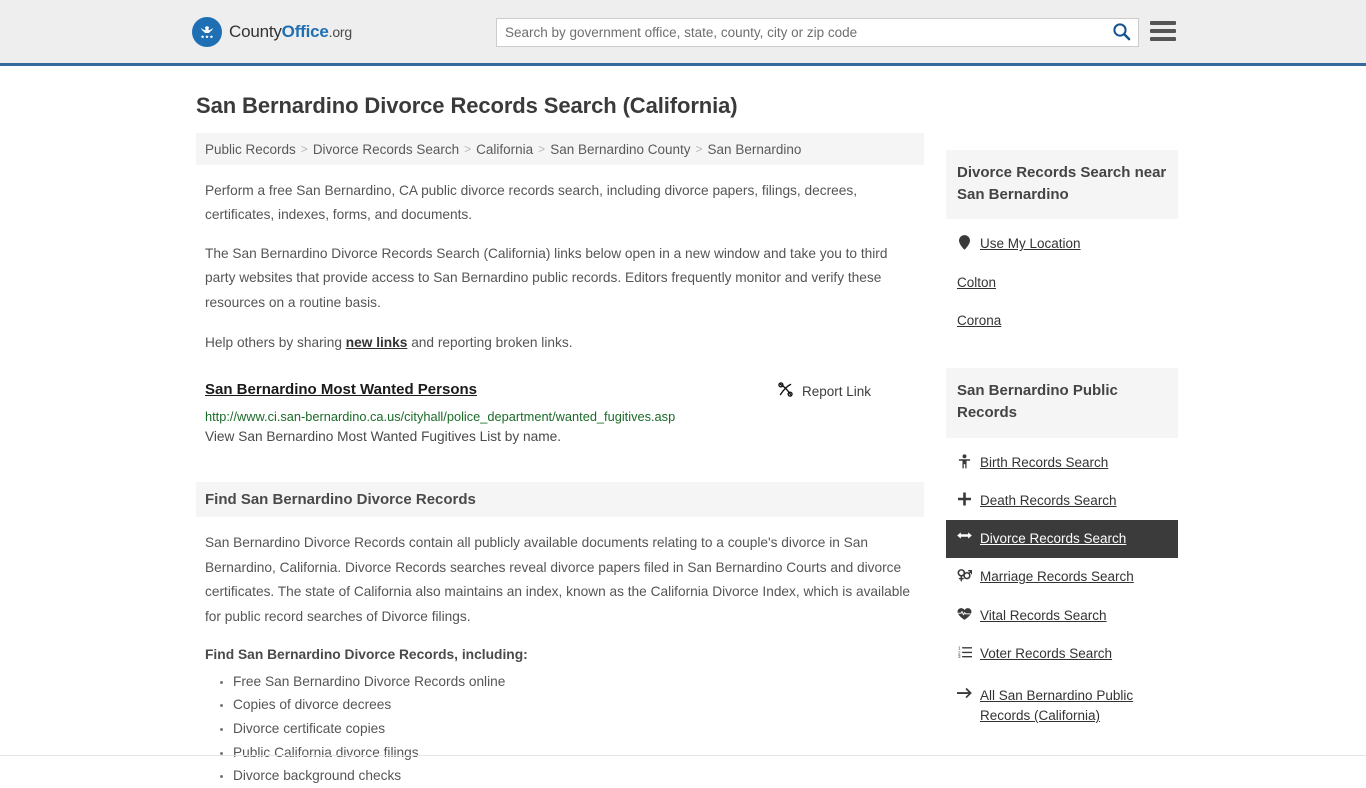  I want to click on report-link-label: Report Link, so click(836, 391).